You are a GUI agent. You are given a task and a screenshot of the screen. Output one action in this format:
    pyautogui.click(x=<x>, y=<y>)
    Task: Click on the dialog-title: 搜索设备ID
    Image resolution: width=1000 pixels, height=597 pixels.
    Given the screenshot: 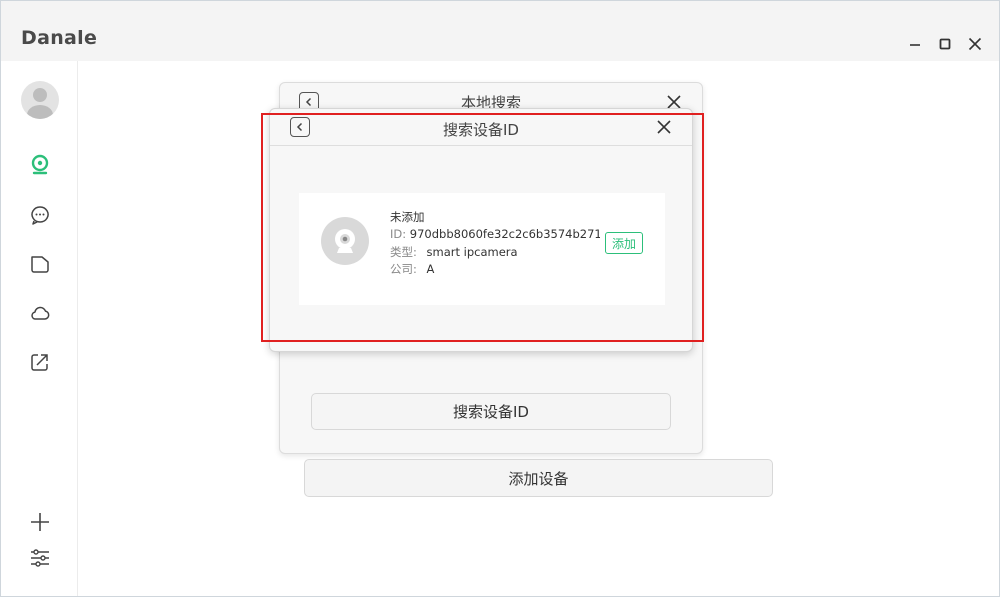 What is the action you would take?
    pyautogui.click(x=481, y=130)
    